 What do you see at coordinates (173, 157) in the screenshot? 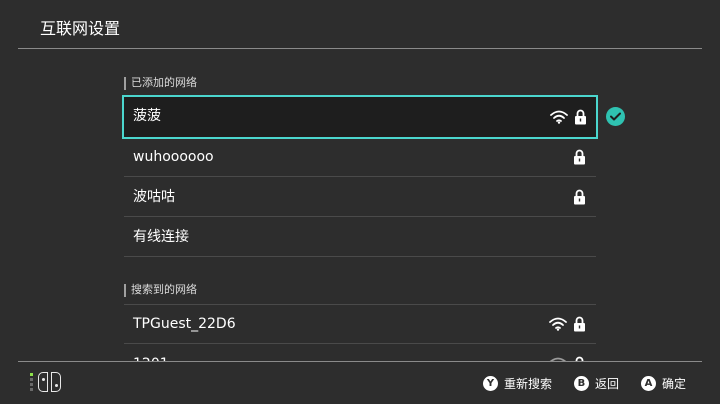
I see `network-name: wuhoooooo` at bounding box center [173, 157].